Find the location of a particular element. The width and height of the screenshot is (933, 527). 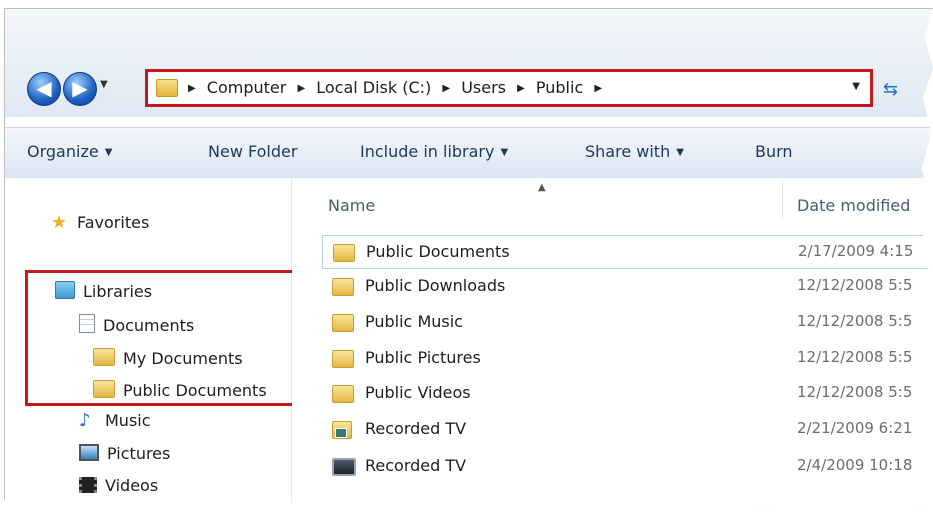

videos-icon is located at coordinates (88, 485).